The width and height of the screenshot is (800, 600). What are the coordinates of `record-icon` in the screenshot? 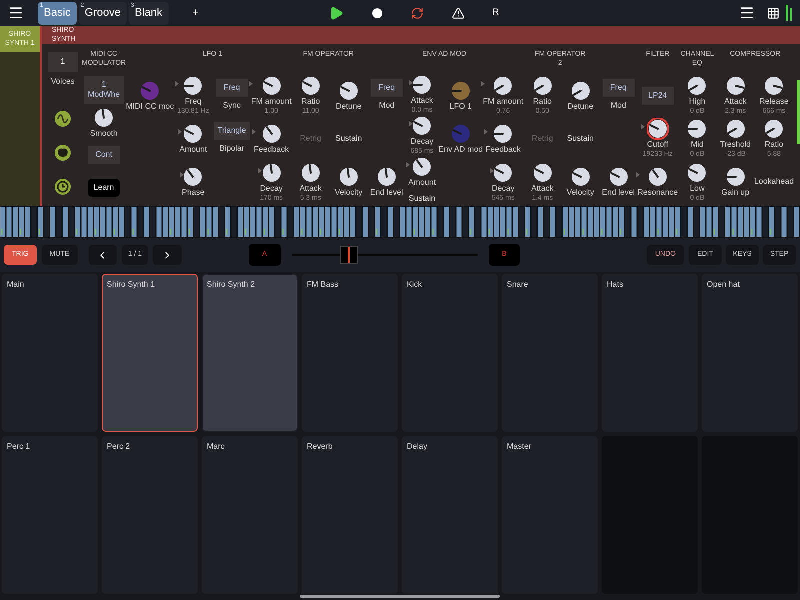 It's located at (377, 13).